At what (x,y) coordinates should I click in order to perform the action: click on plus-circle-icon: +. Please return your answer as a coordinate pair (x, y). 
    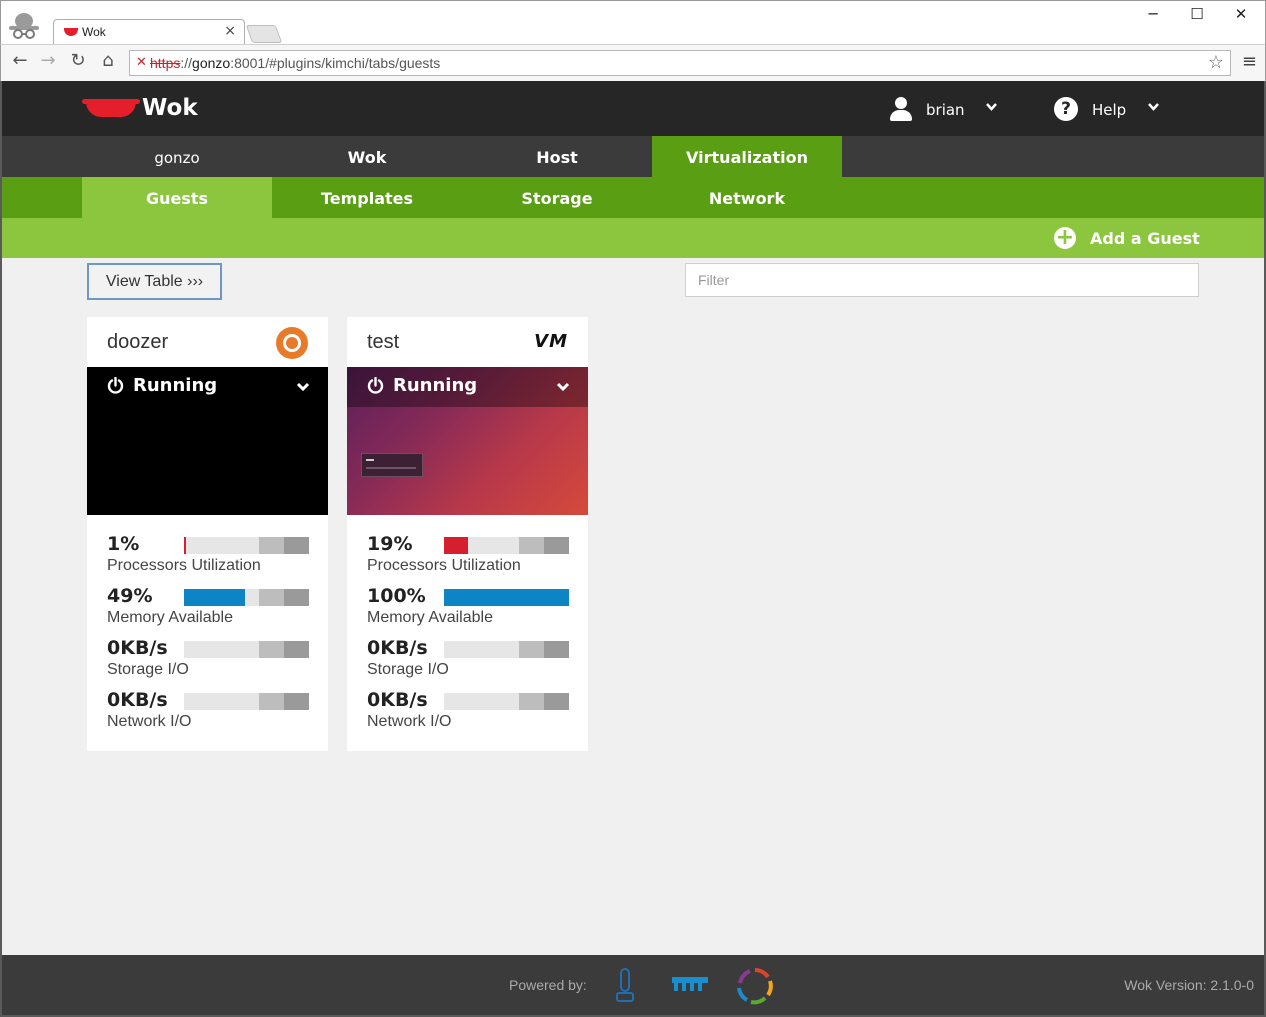
    Looking at the image, I should click on (1065, 237).